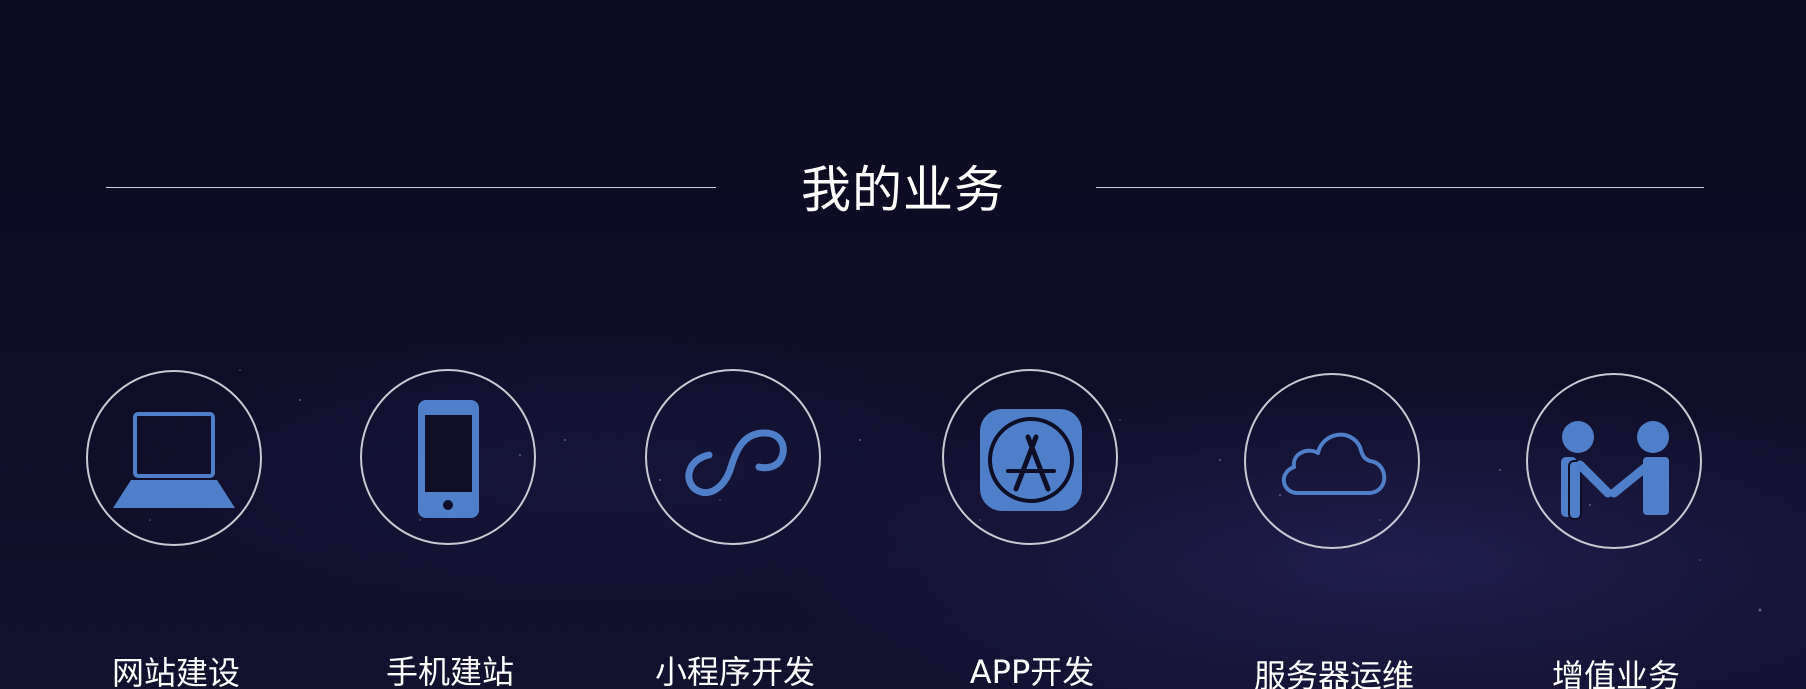 The image size is (1806, 689). I want to click on service-app-dev: APP开发, so click(1032, 529).